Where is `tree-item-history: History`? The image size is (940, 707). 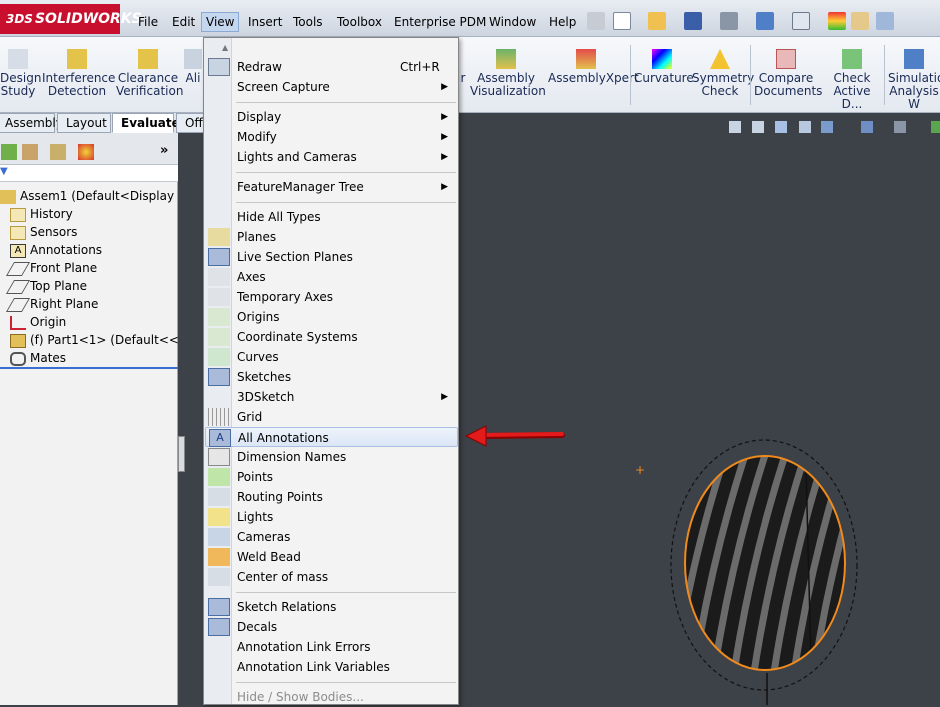 tree-item-history: History is located at coordinates (41, 214).